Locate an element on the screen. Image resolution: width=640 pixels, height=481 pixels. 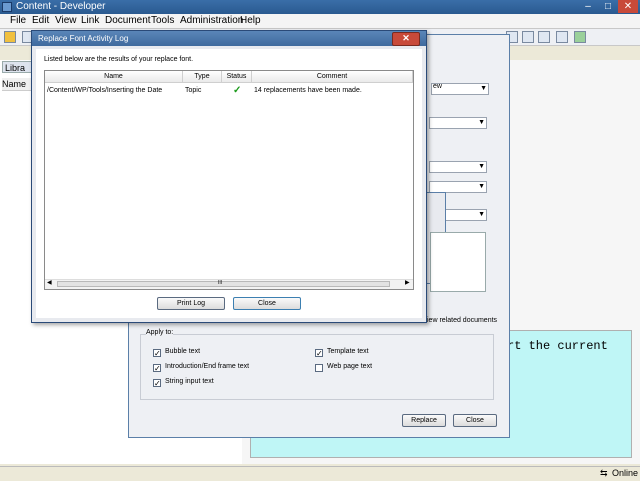
preview-box is located at coordinates (458, 262).